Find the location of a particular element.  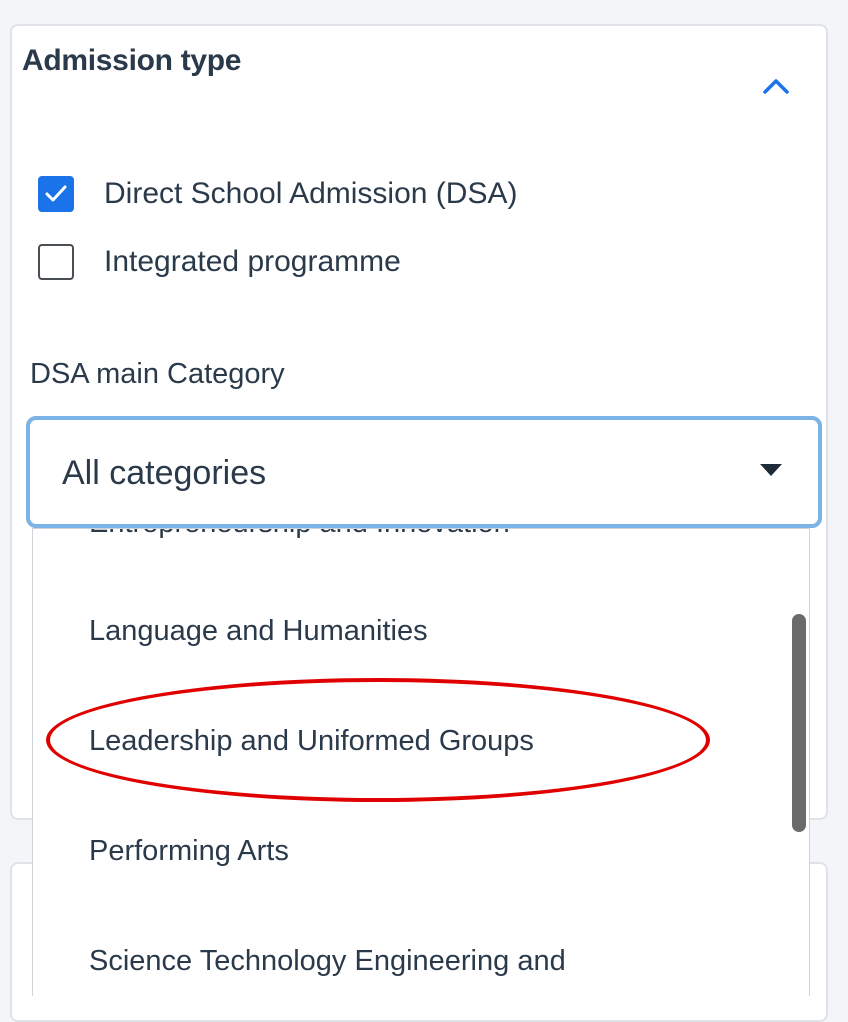

dsa-label: Direct School Admission (DSA) is located at coordinates (311, 193).